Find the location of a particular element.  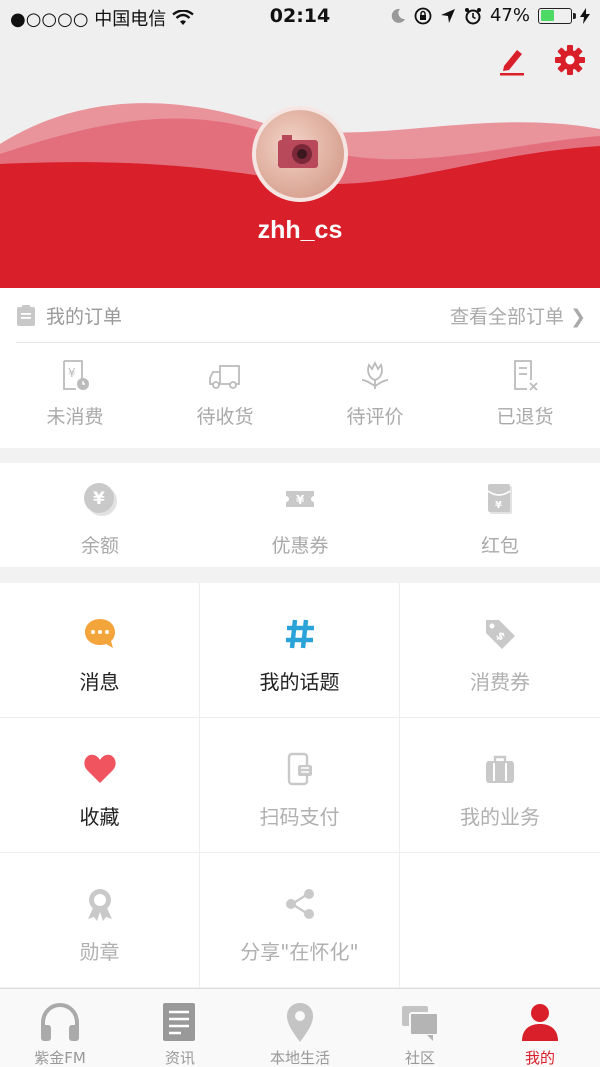

order-unconsumed: ¥ 未消费 is located at coordinates (75, 393).